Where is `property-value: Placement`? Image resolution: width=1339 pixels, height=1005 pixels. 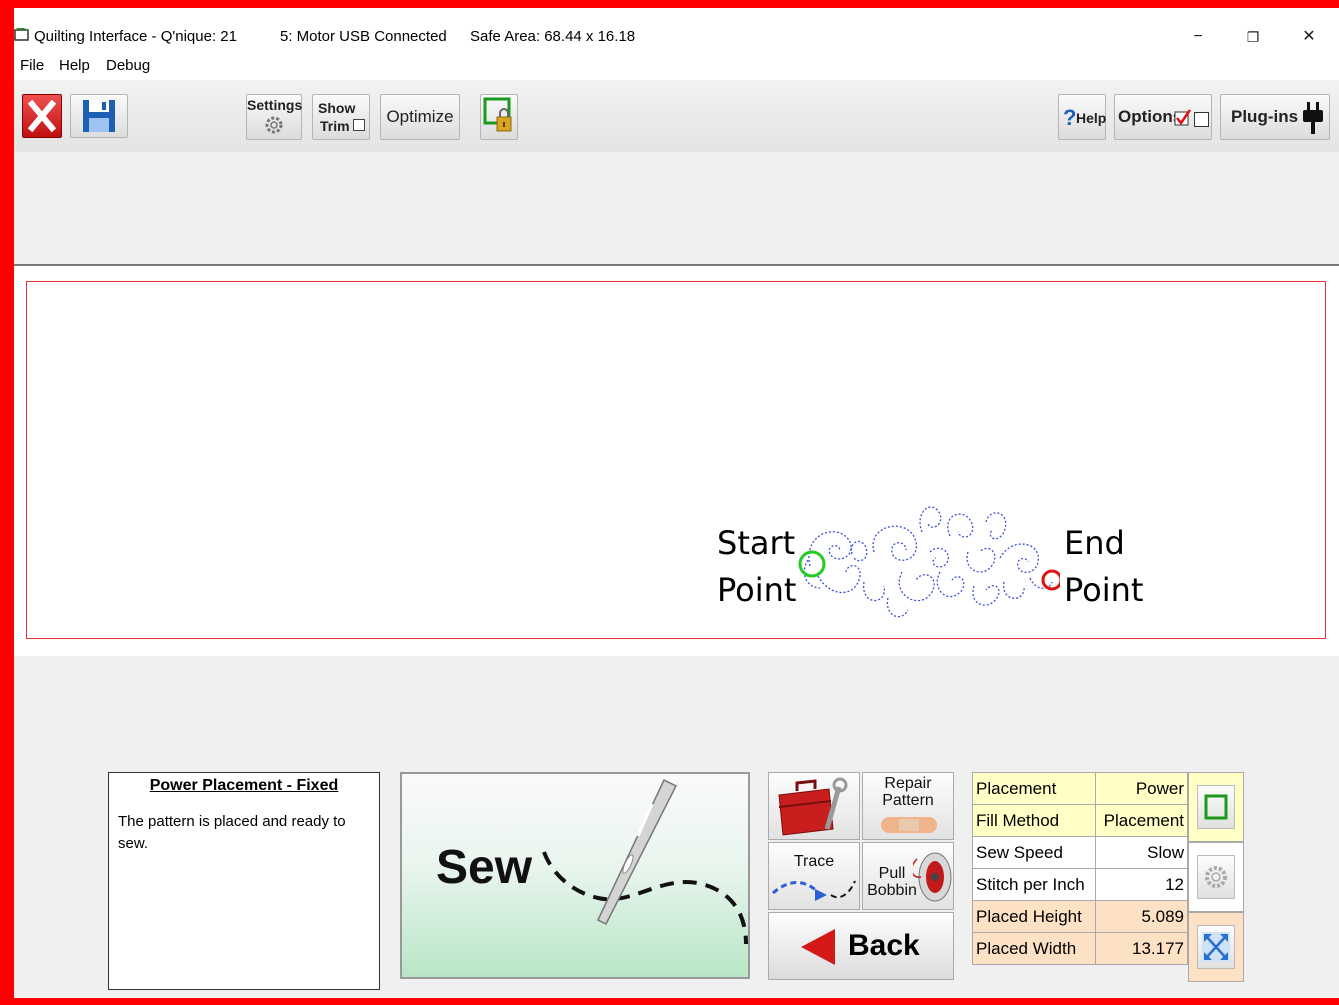
property-value: Placement is located at coordinates (1141, 820).